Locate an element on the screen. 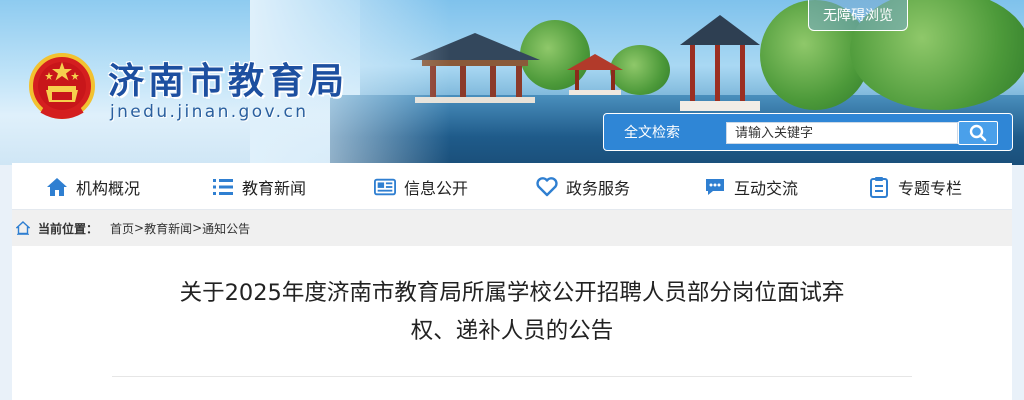  clipboard-icon is located at coordinates (879, 187).